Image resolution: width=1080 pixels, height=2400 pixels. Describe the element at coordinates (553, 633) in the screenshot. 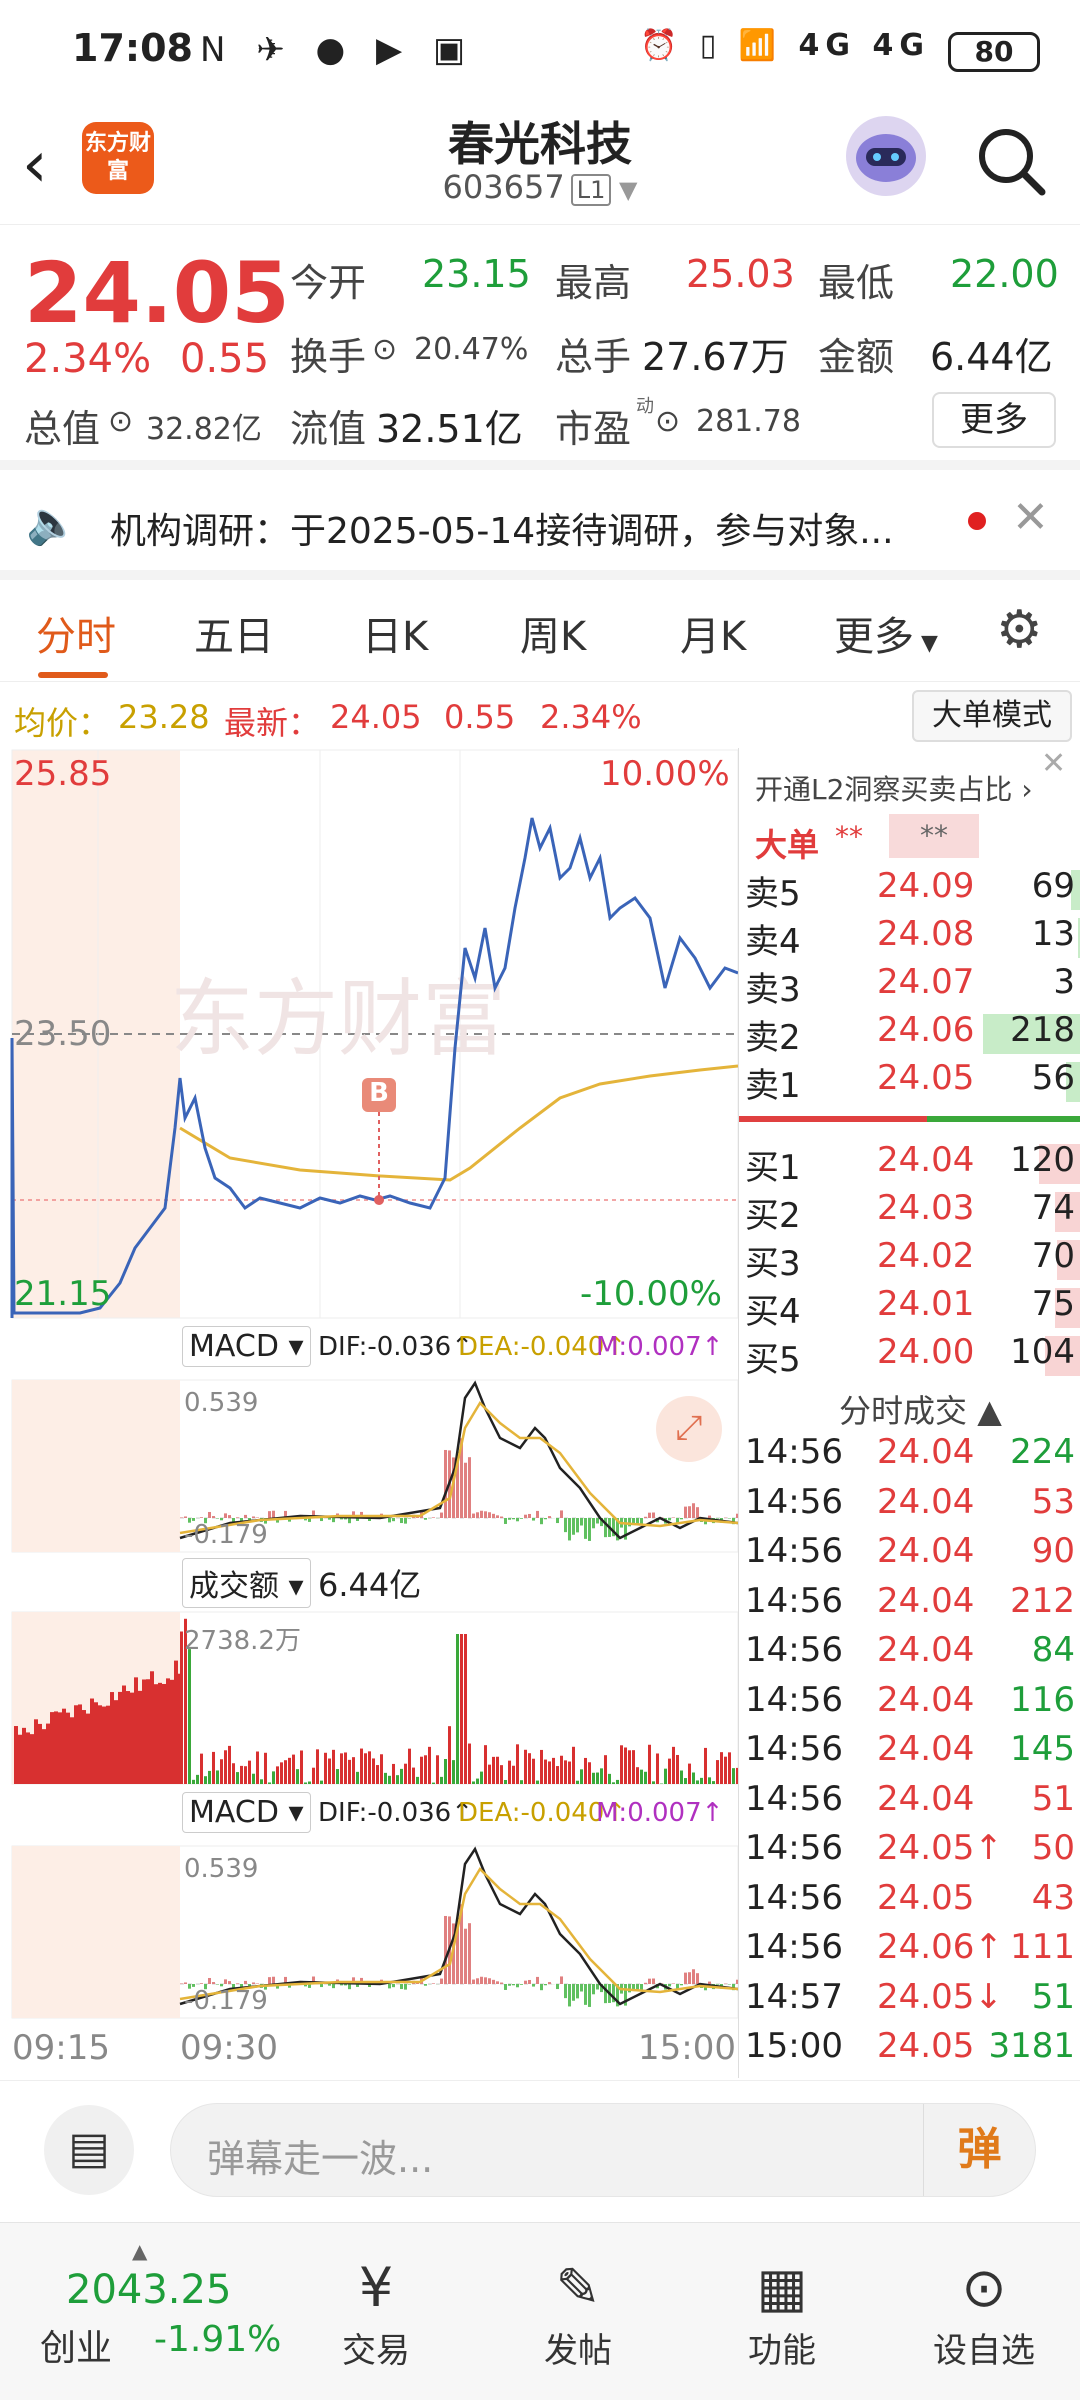

I see `tab-weekly-k: 周K` at that location.